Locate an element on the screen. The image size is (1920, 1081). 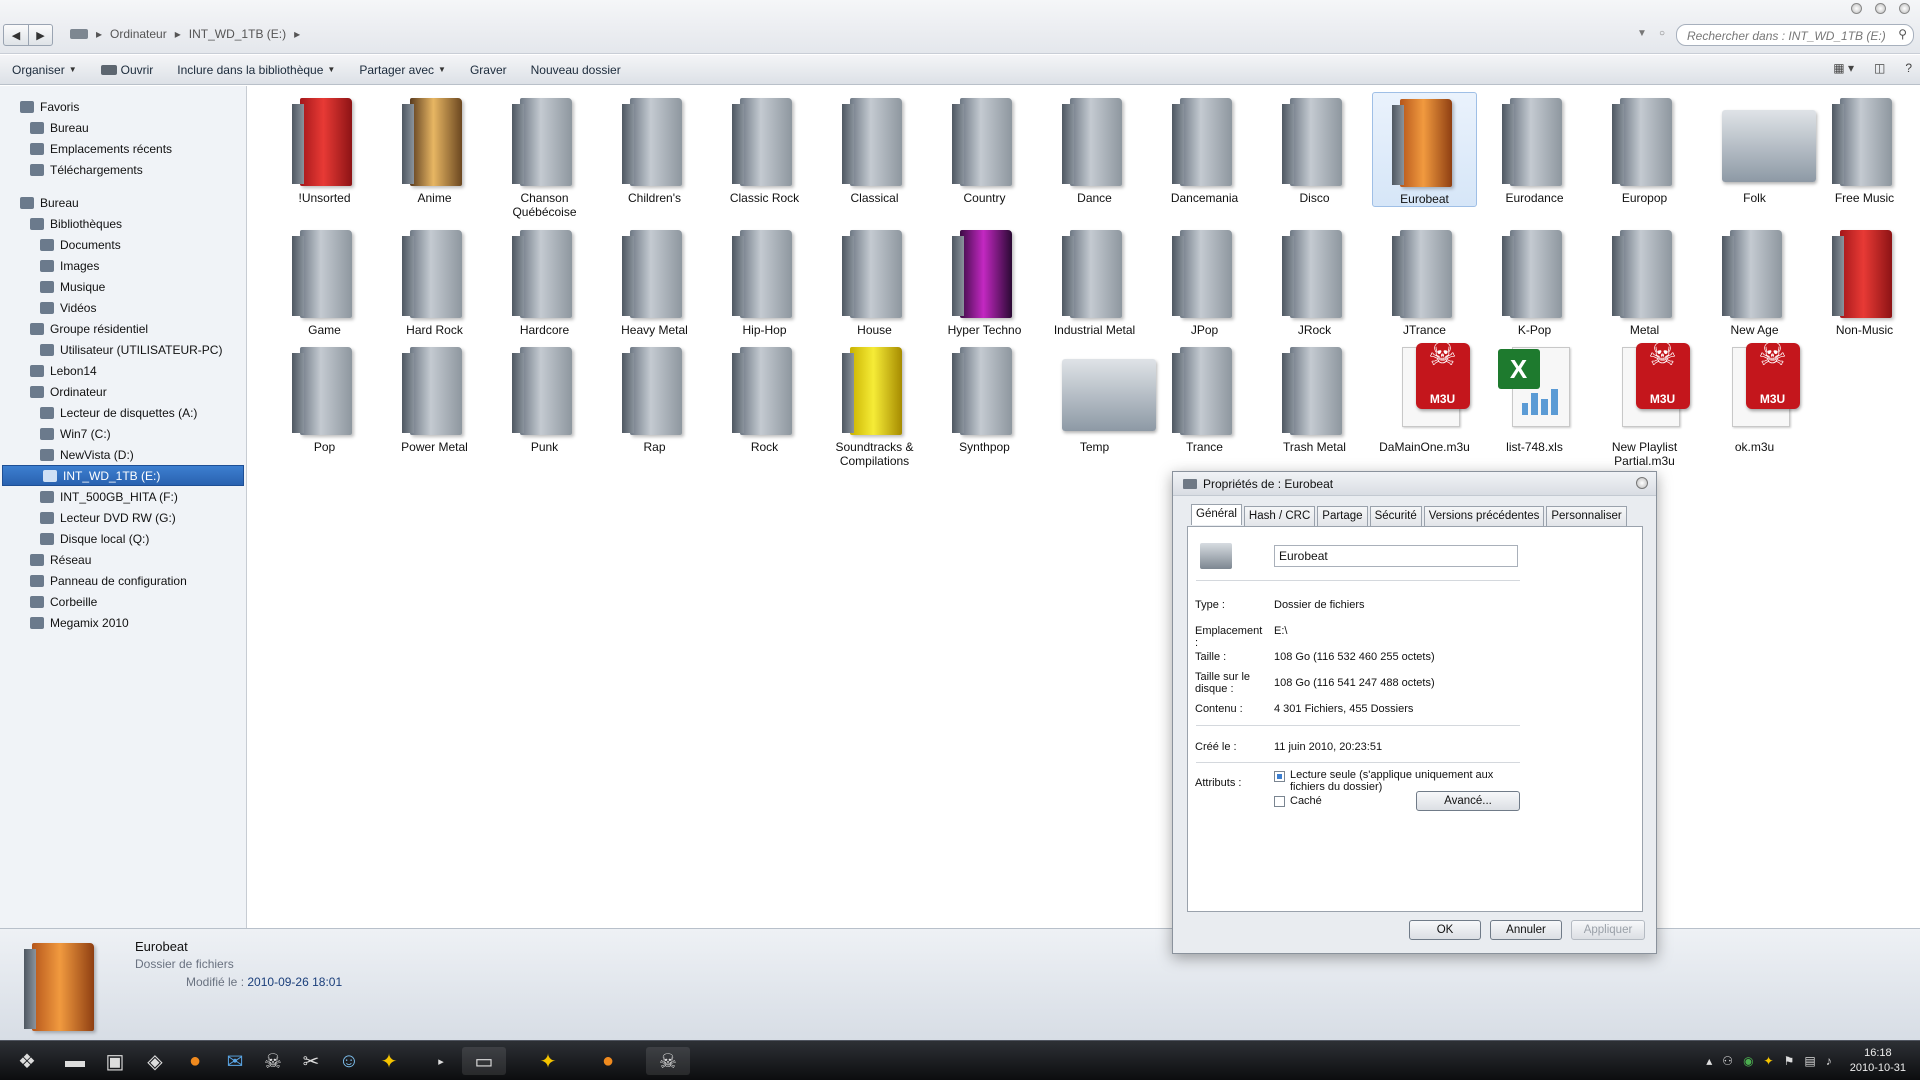
readonly-checkbox is located at coordinates (1279, 776).